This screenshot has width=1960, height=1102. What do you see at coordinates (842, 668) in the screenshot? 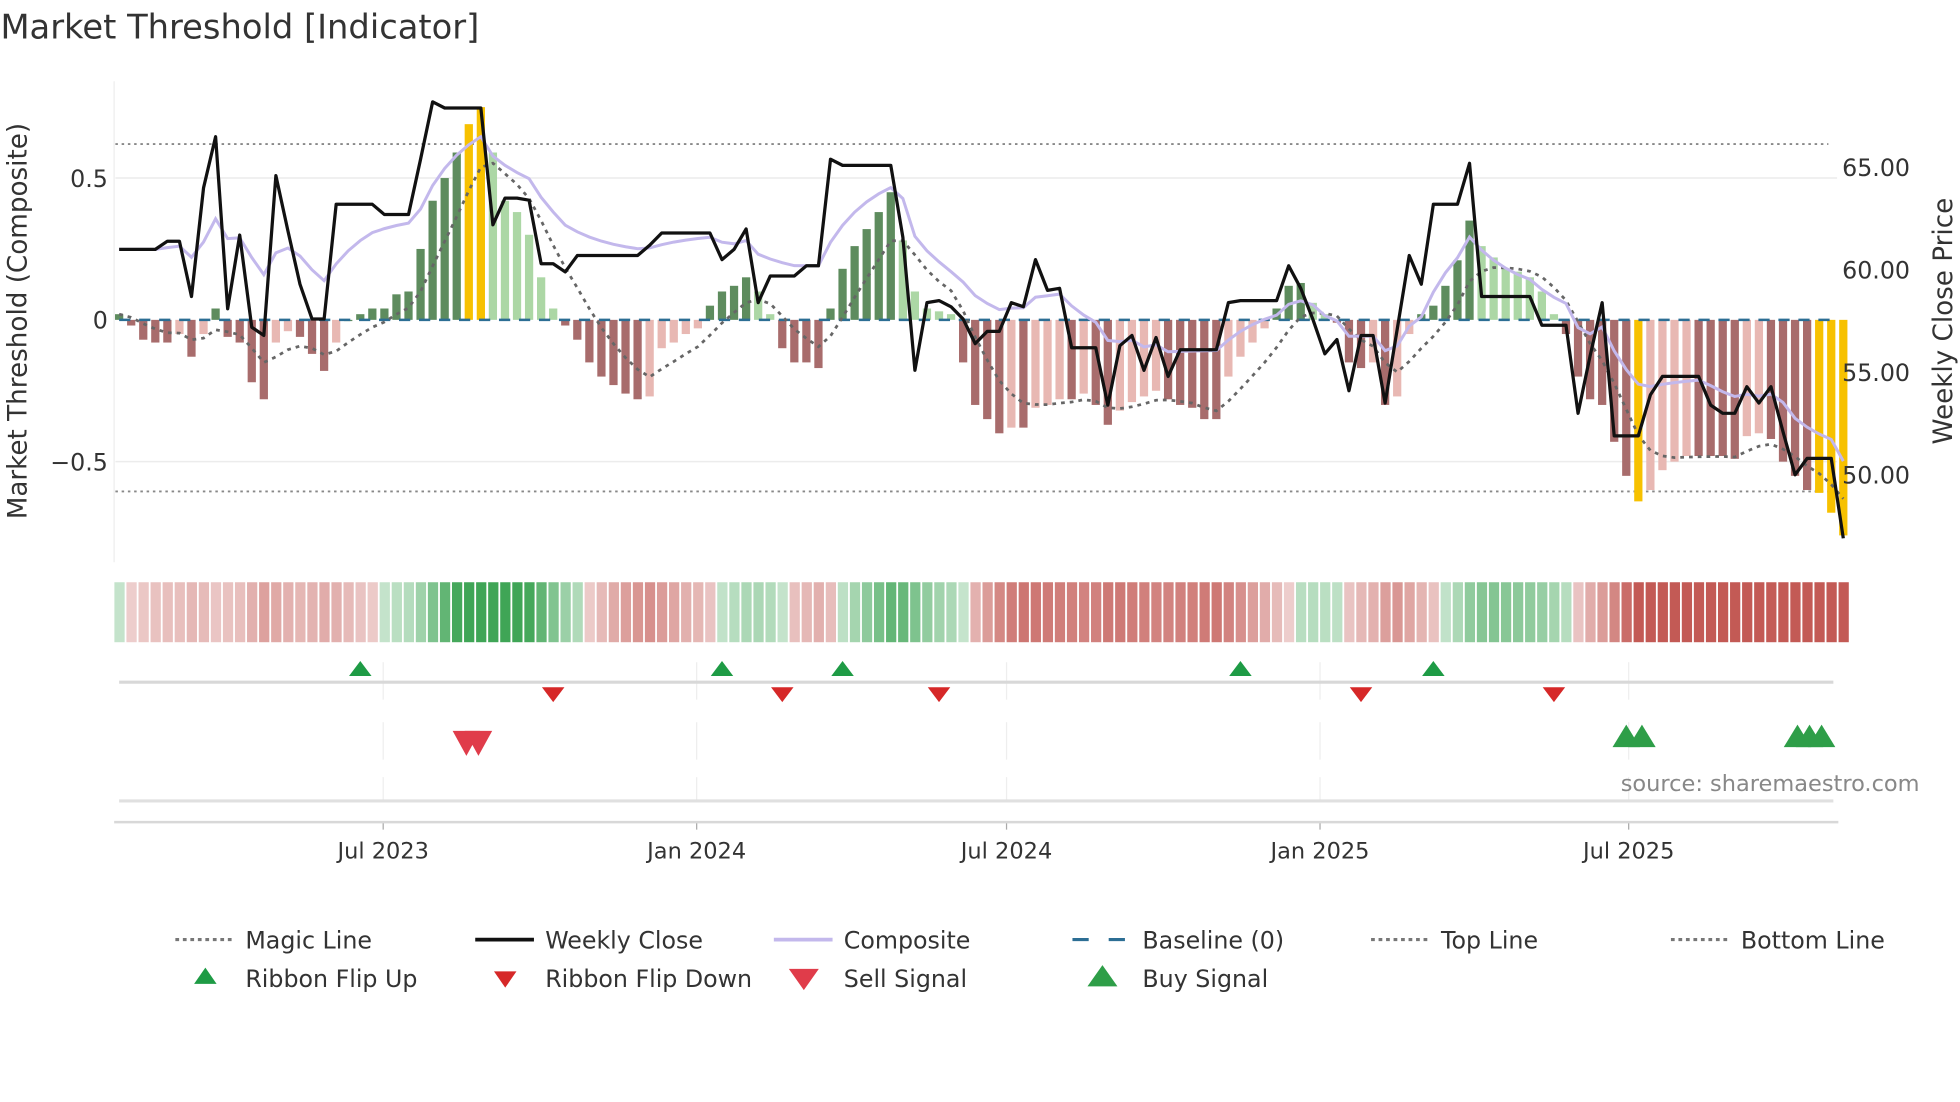
I see `ribbon-flip-up-marker` at bounding box center [842, 668].